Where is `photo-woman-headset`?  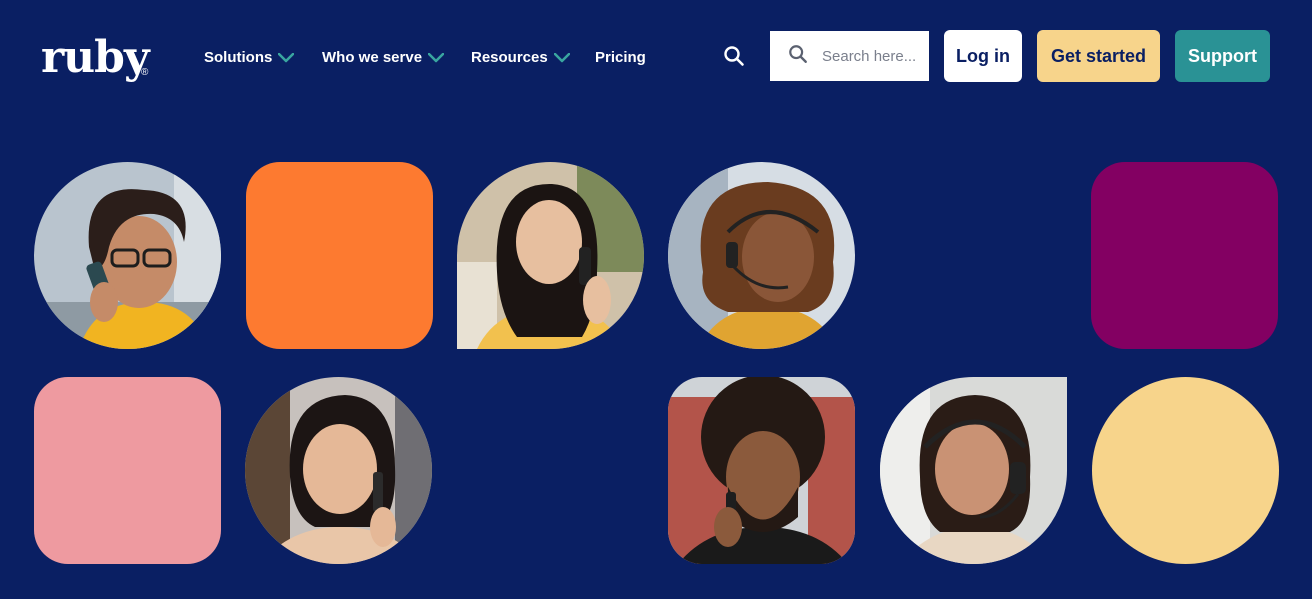 photo-woman-headset is located at coordinates (761, 255).